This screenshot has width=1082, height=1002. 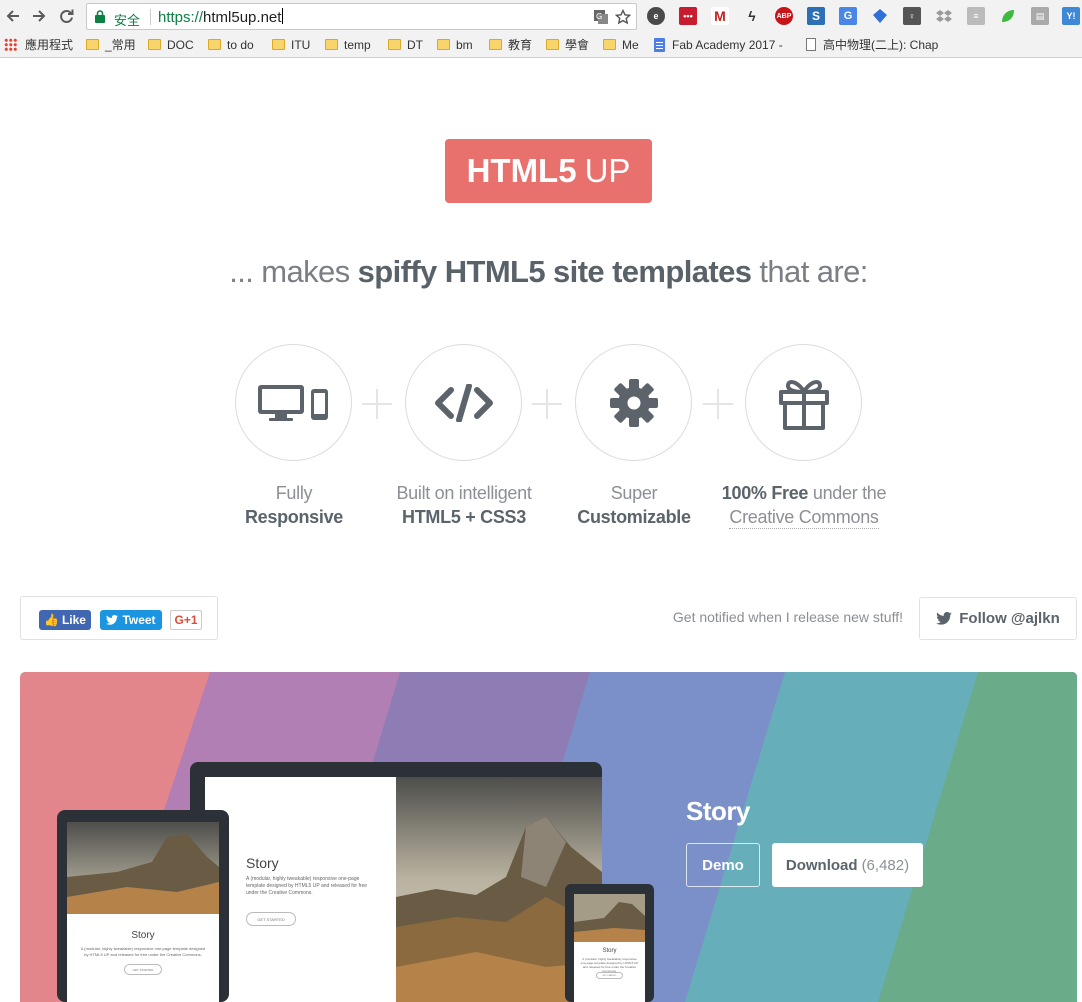 What do you see at coordinates (463, 402) in the screenshot?
I see `code-icon` at bounding box center [463, 402].